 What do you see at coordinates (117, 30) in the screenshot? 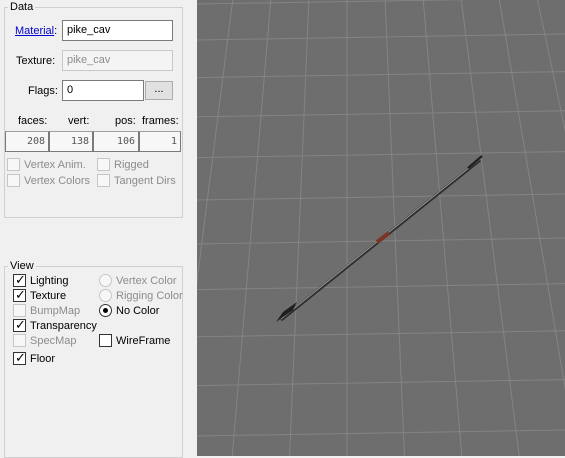
I see `material-field: pike_cav` at bounding box center [117, 30].